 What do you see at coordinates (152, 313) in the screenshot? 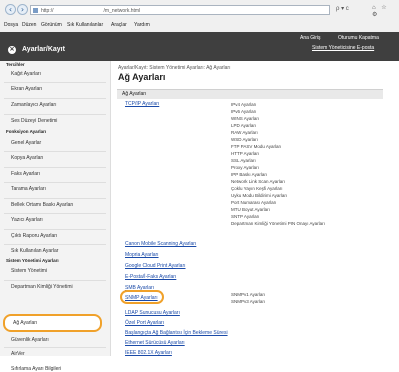
I see `ldap-server-link: LDAP Sunucusu Ayarları` at bounding box center [152, 313].